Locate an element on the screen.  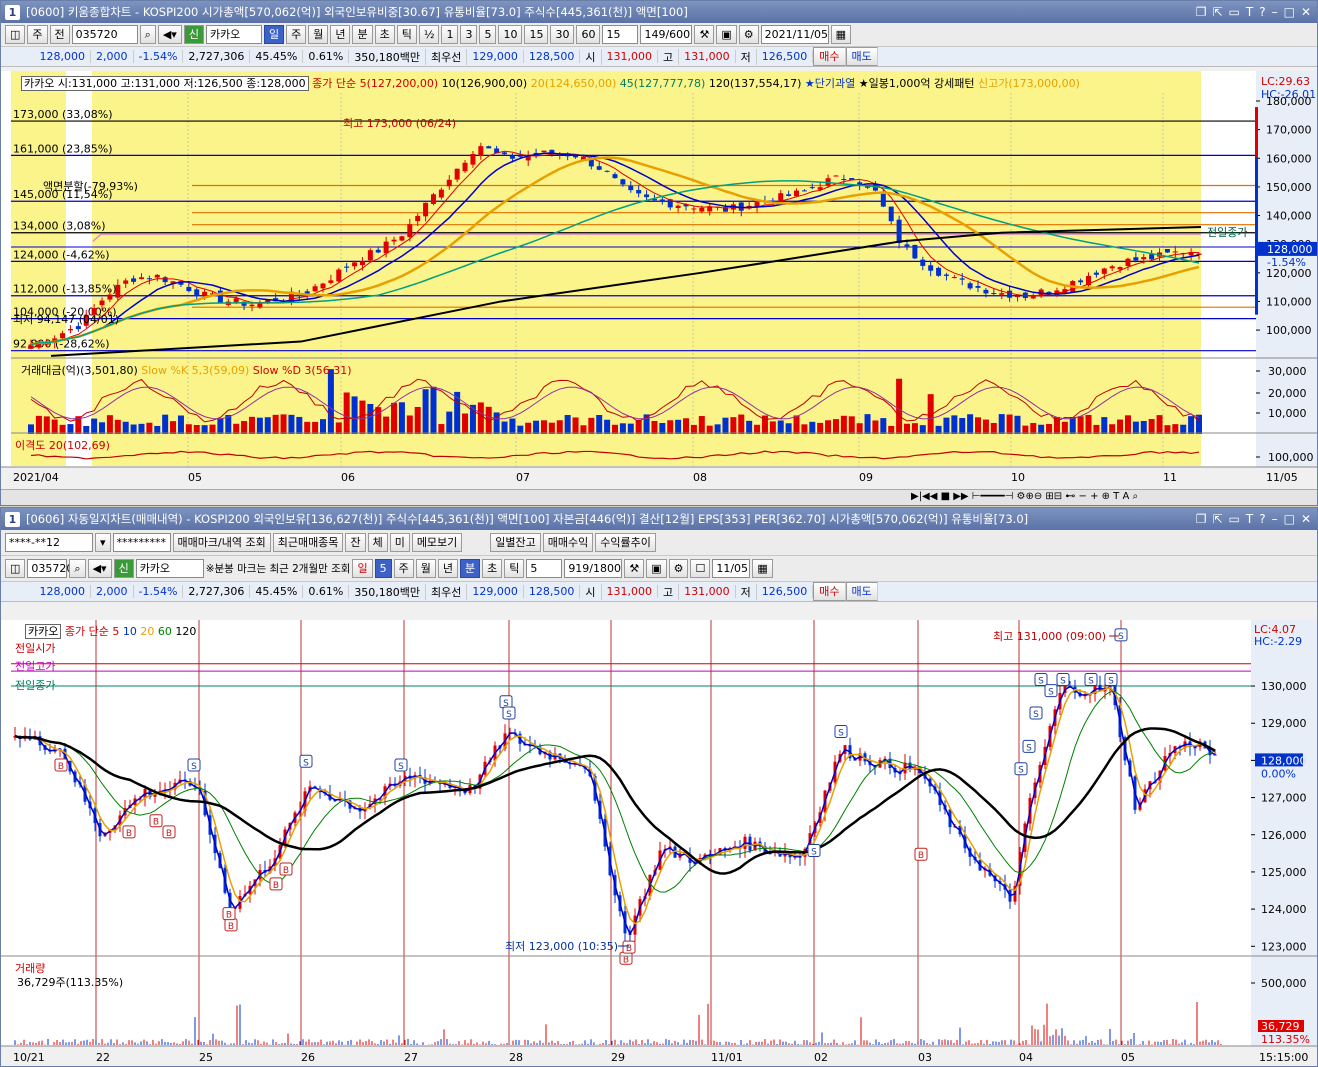
search-icon: ⌕ is located at coordinates (147, 34).